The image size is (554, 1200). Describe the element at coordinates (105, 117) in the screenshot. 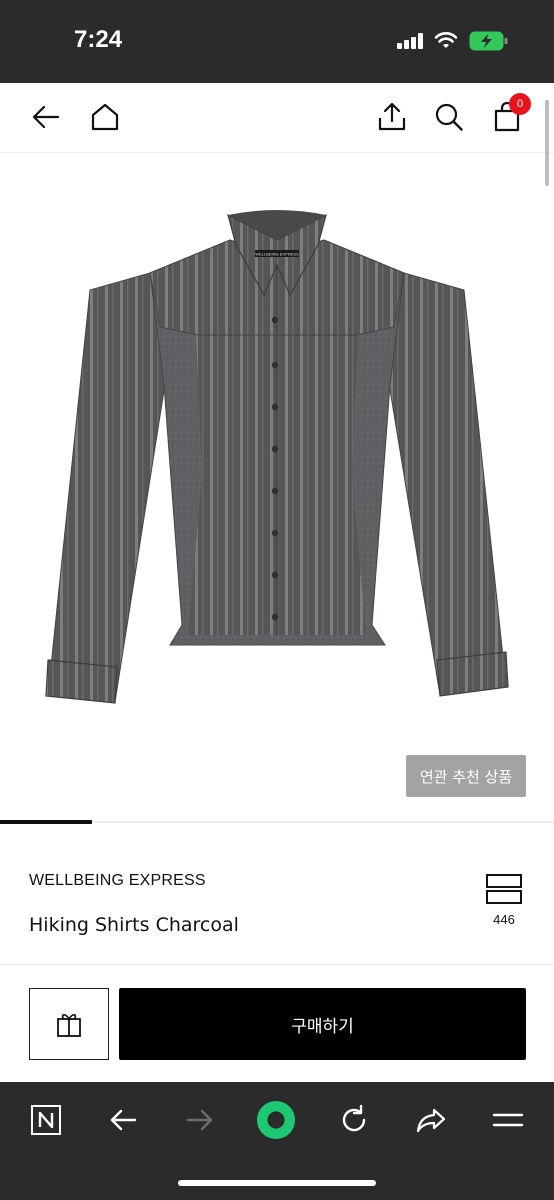

I see `home-icon` at that location.